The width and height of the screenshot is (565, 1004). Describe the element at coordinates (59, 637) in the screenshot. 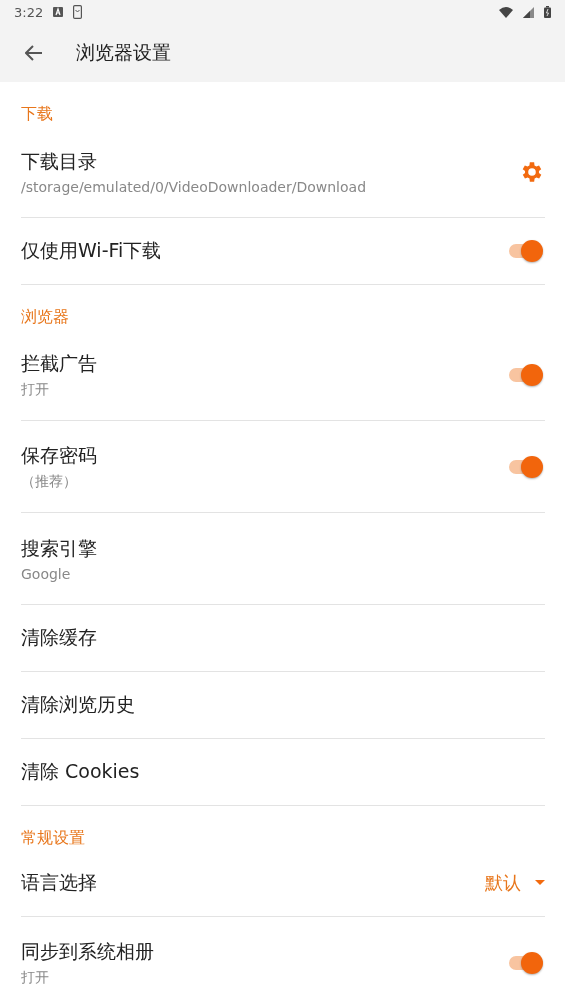

I see `setting-title: 清除缓存` at that location.